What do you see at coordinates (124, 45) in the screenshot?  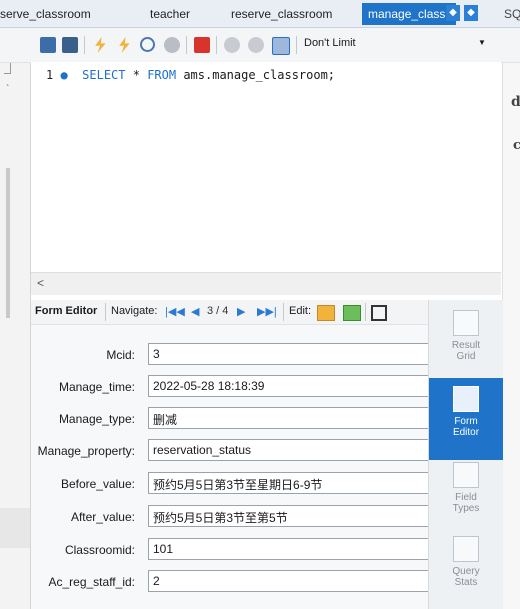 I see `execute-current-icon` at bounding box center [124, 45].